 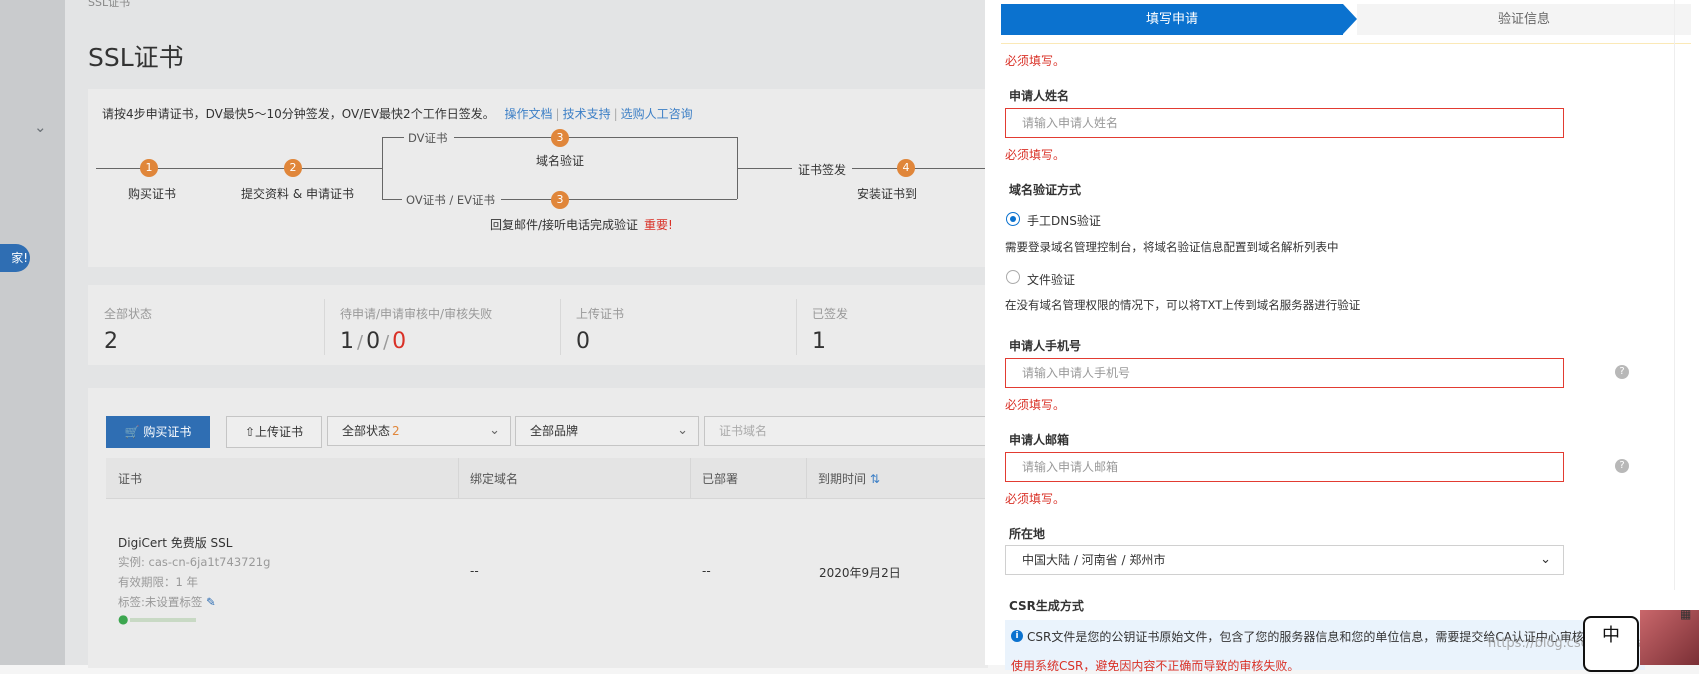 I want to click on stat-issued-label: 已签发, so click(x=830, y=314).